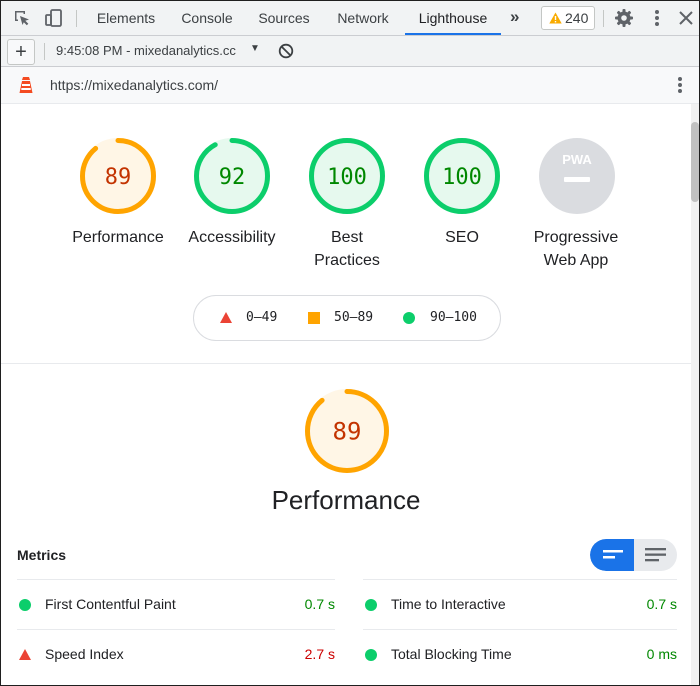  I want to click on toggle-expanded-view, so click(655, 555).